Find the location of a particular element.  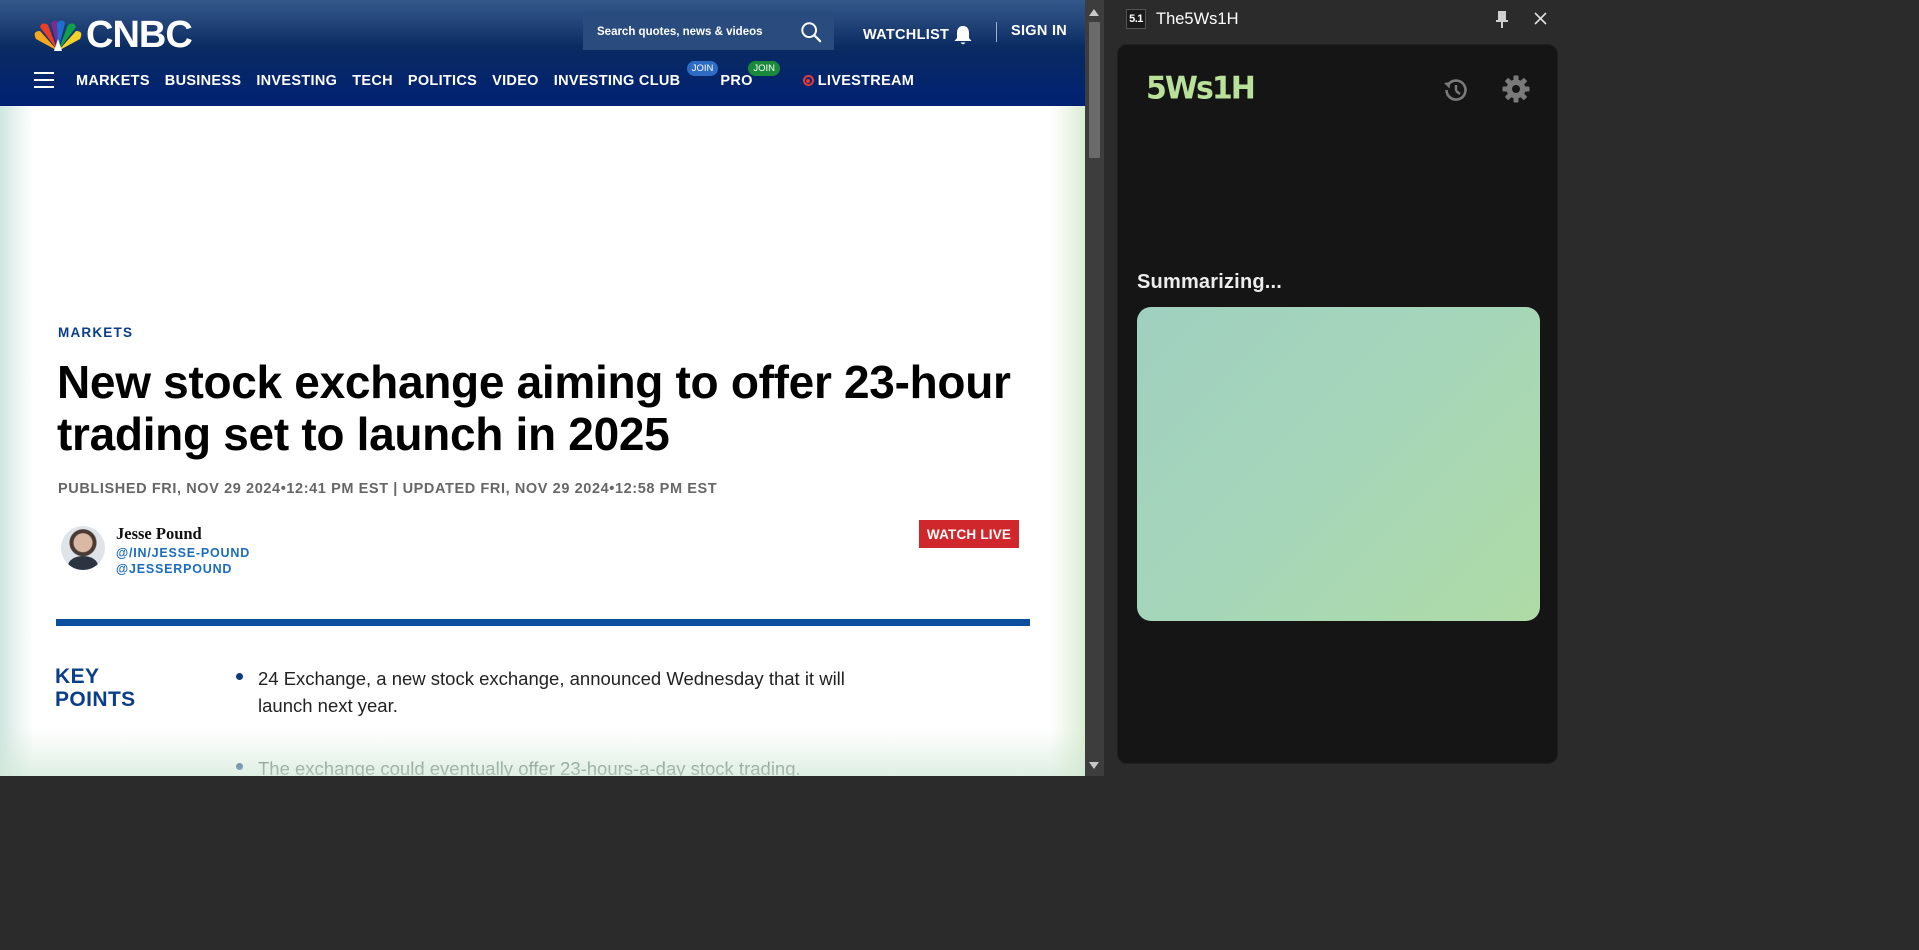

scroll-down-arrow-icon is located at coordinates (1094, 765).